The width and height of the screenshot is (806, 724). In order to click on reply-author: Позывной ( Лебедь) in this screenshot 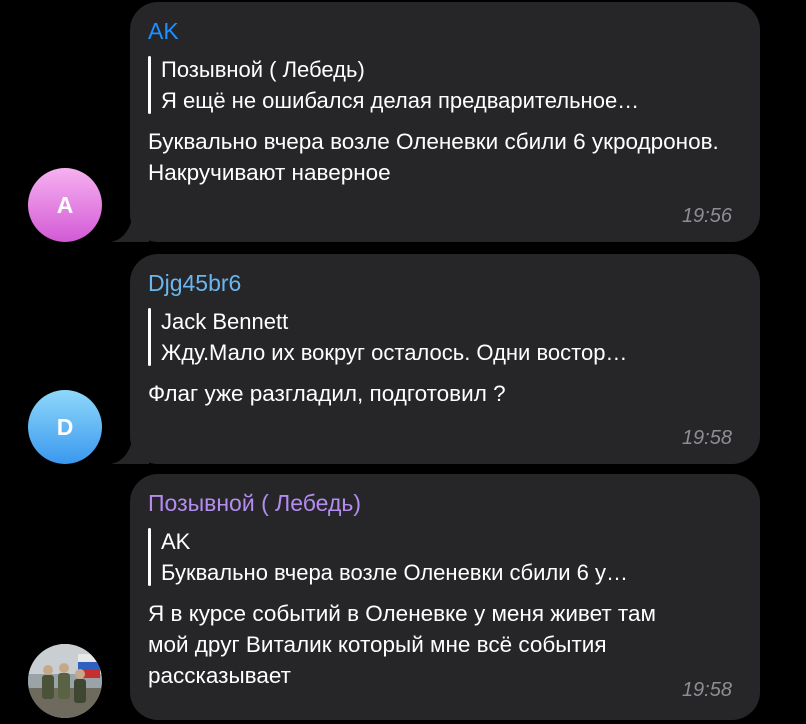, I will do `click(263, 69)`.